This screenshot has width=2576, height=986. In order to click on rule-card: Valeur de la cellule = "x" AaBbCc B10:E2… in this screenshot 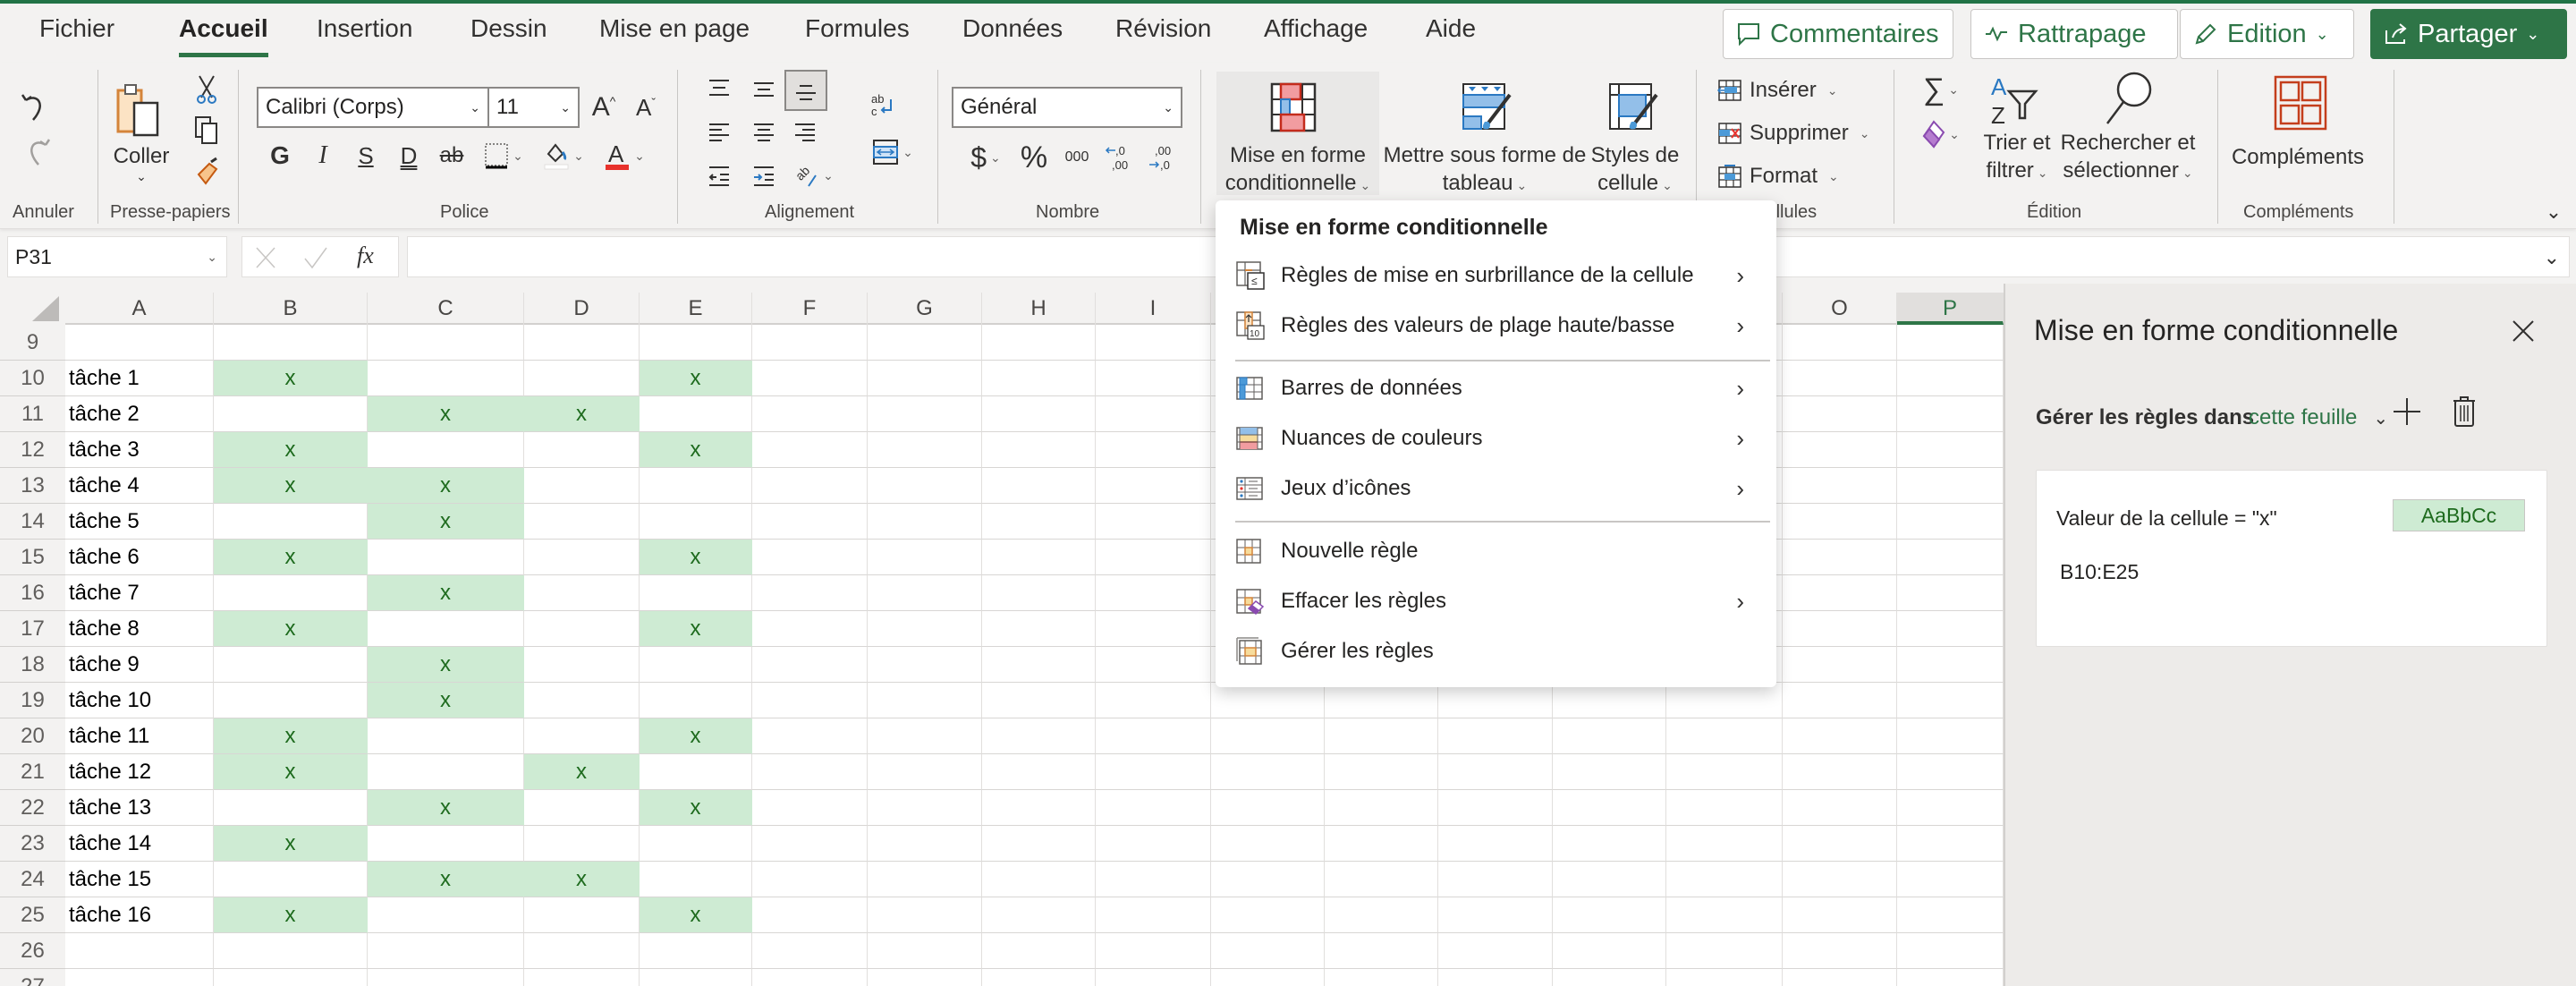, I will do `click(2291, 558)`.